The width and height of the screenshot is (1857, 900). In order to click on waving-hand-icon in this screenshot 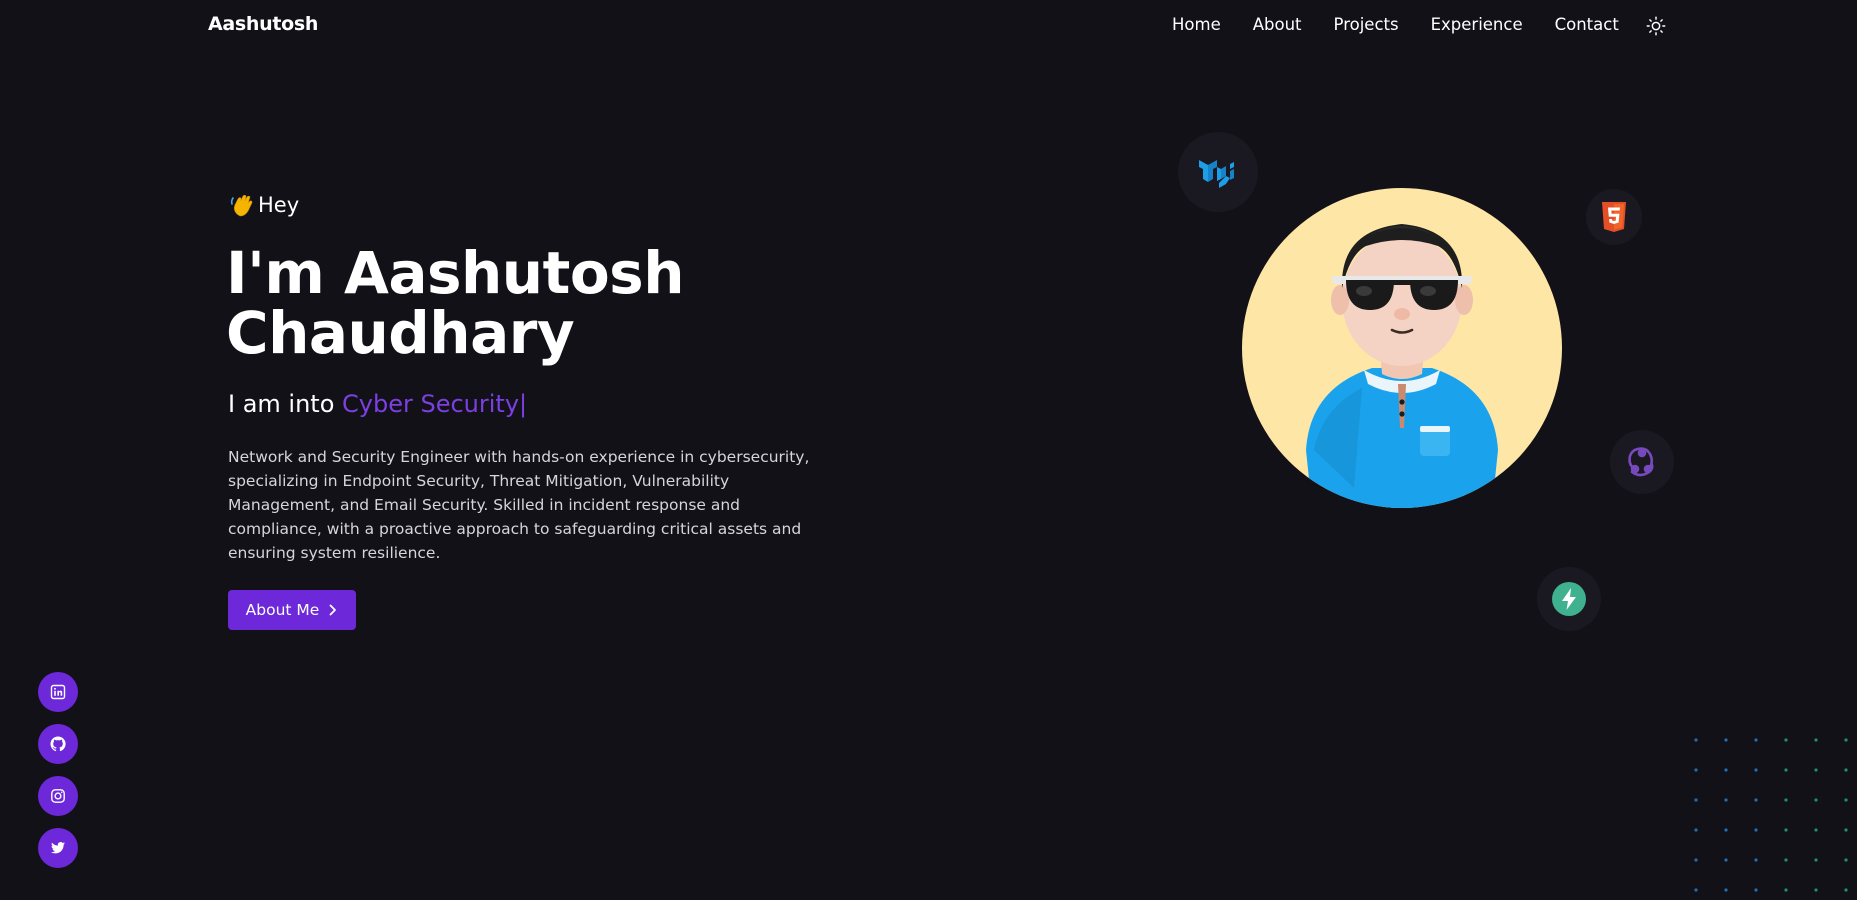, I will do `click(241, 205)`.